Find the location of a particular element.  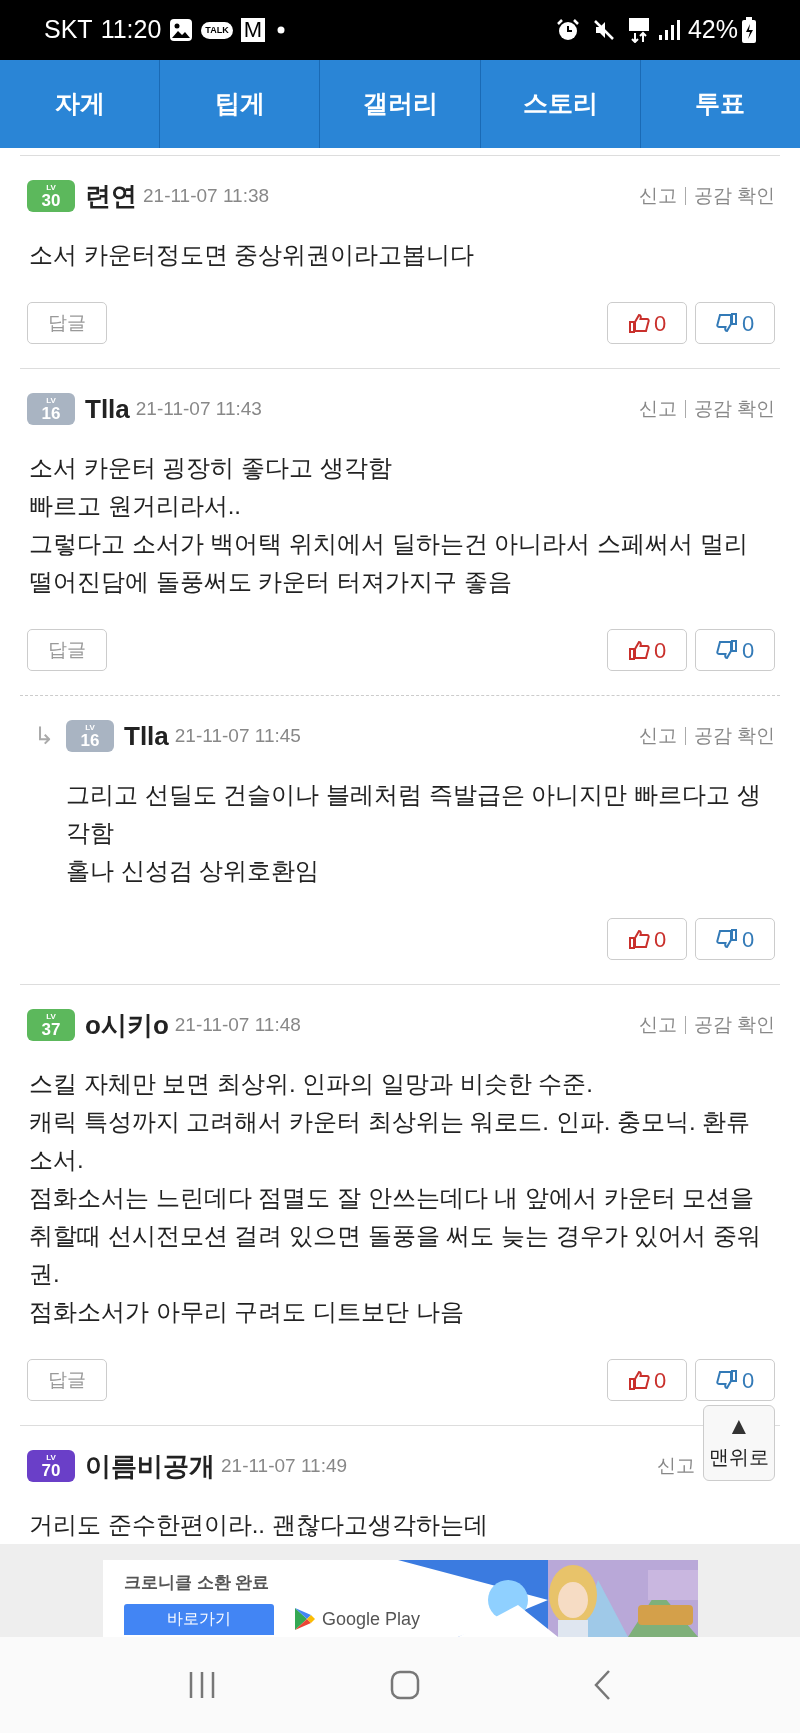

comment-text: 거리도 준수한편이라.. 괜찮다고생각하는데 is located at coordinates (259, 1525).